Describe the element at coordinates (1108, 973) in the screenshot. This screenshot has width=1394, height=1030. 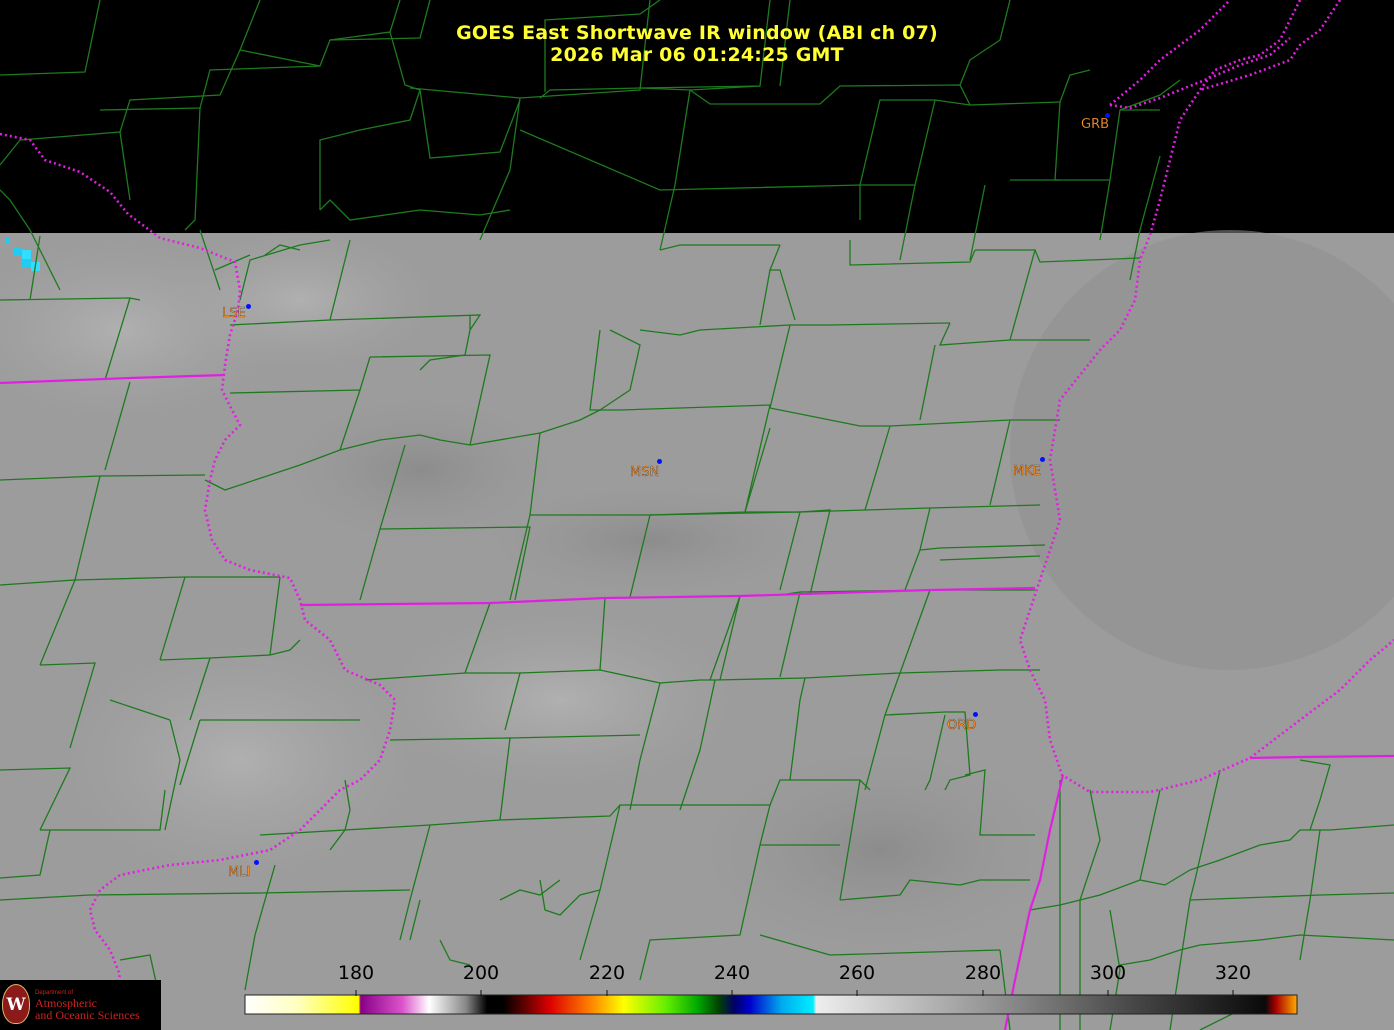
I see `colorbar-tick-label: 300` at that location.